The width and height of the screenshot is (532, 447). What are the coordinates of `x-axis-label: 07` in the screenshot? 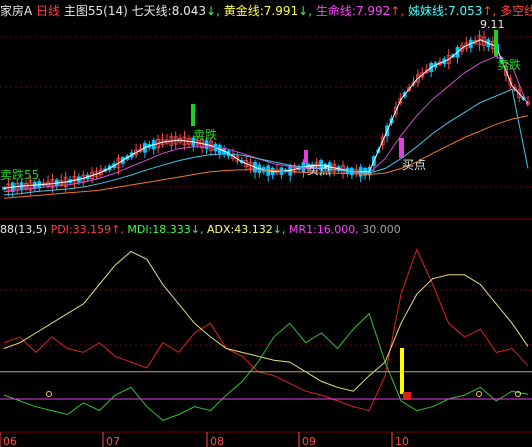 It's located at (113, 441).